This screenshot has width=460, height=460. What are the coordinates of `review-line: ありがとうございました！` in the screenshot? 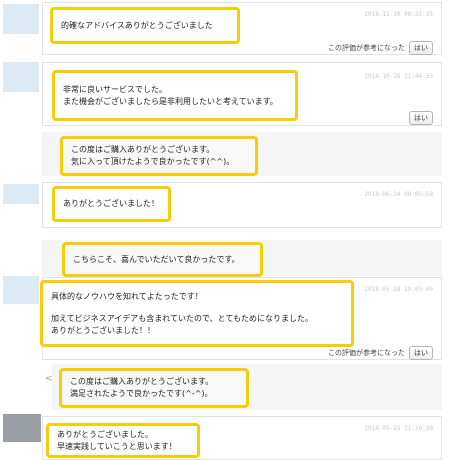 It's located at (111, 203).